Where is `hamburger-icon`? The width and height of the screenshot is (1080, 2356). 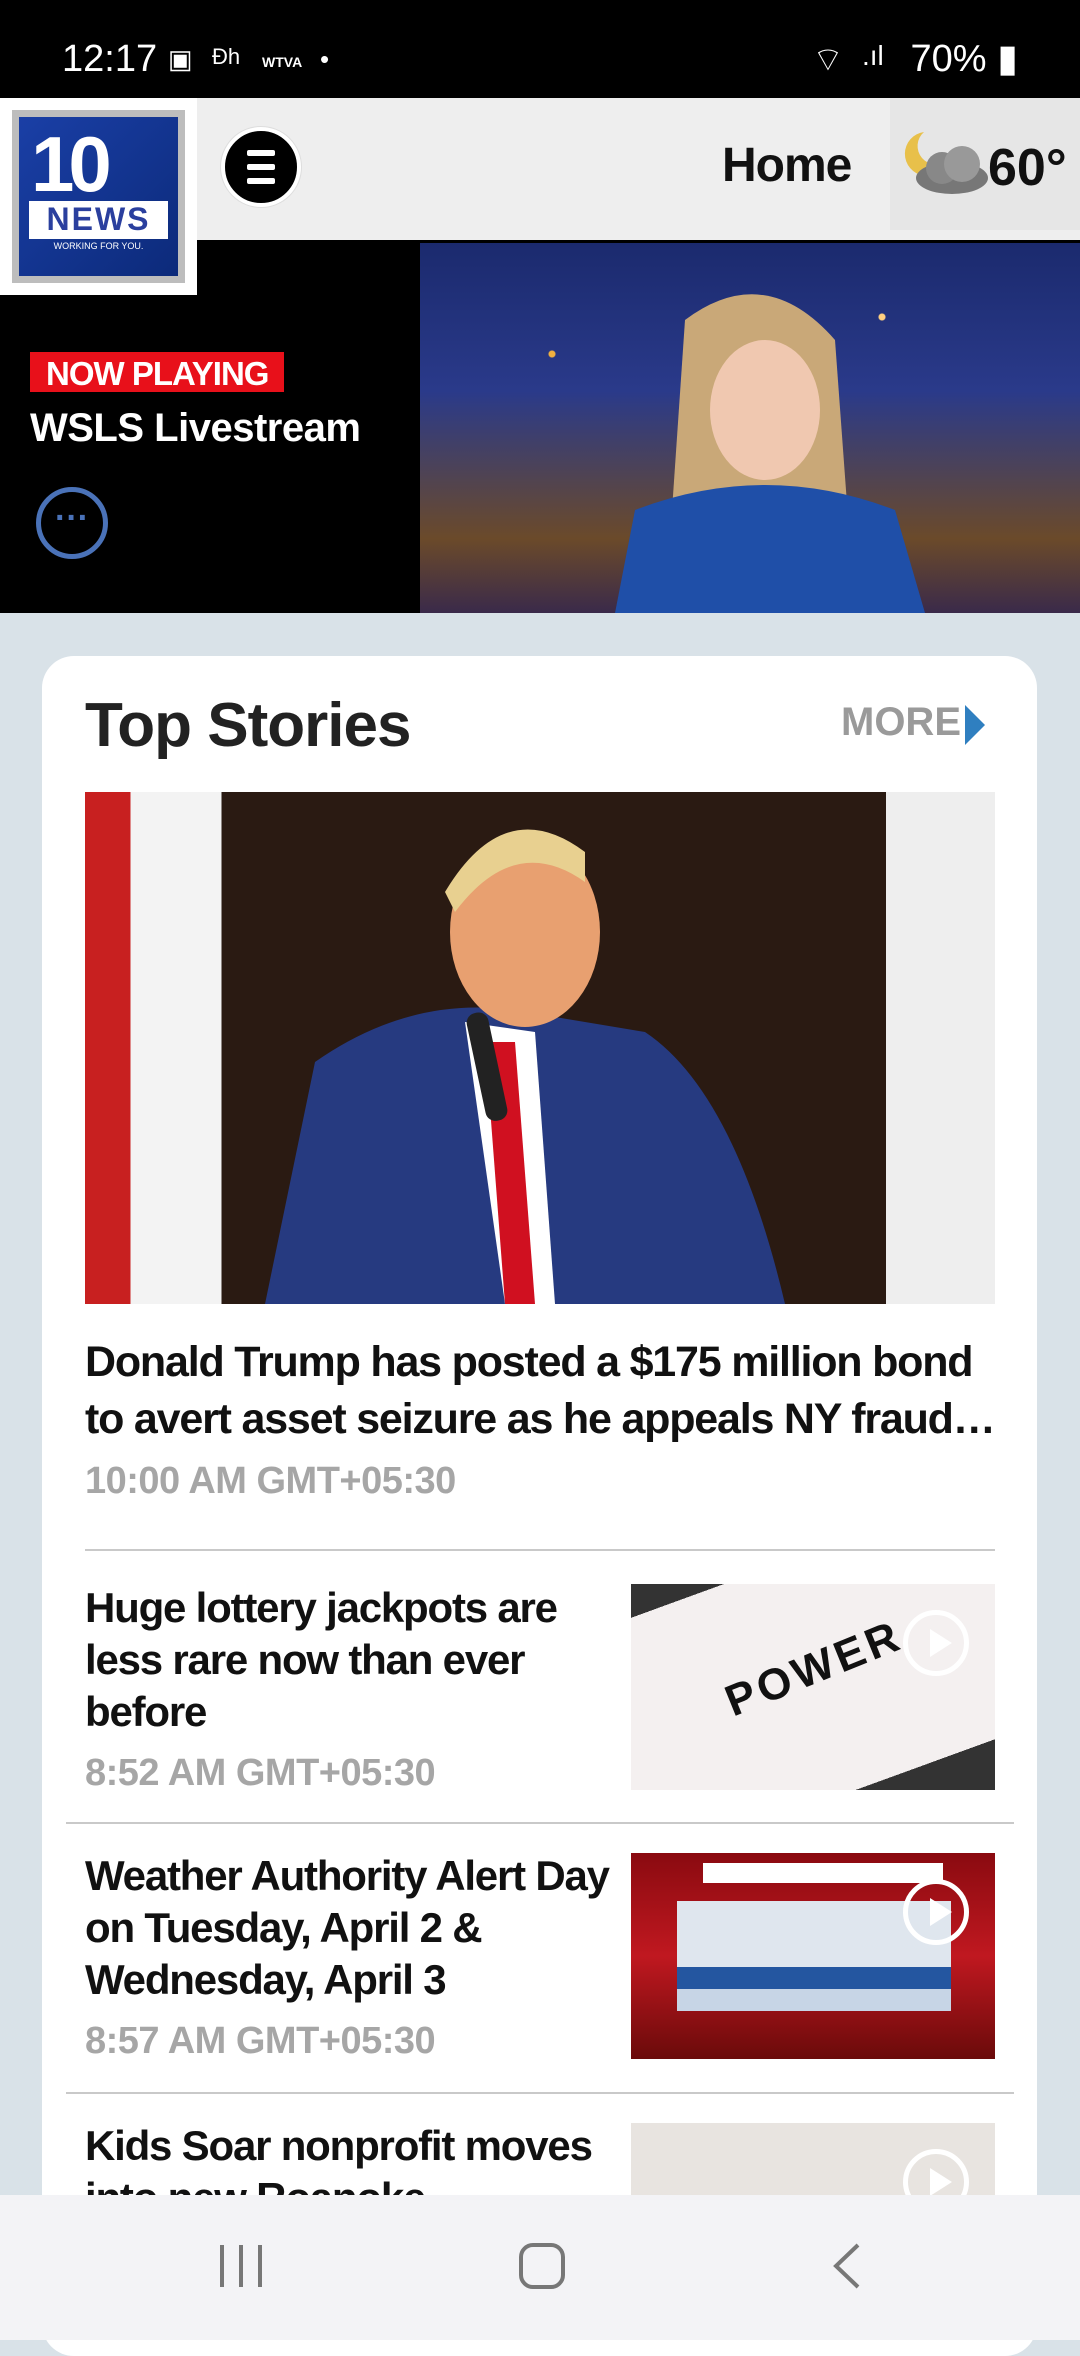 hamburger-icon is located at coordinates (261, 153).